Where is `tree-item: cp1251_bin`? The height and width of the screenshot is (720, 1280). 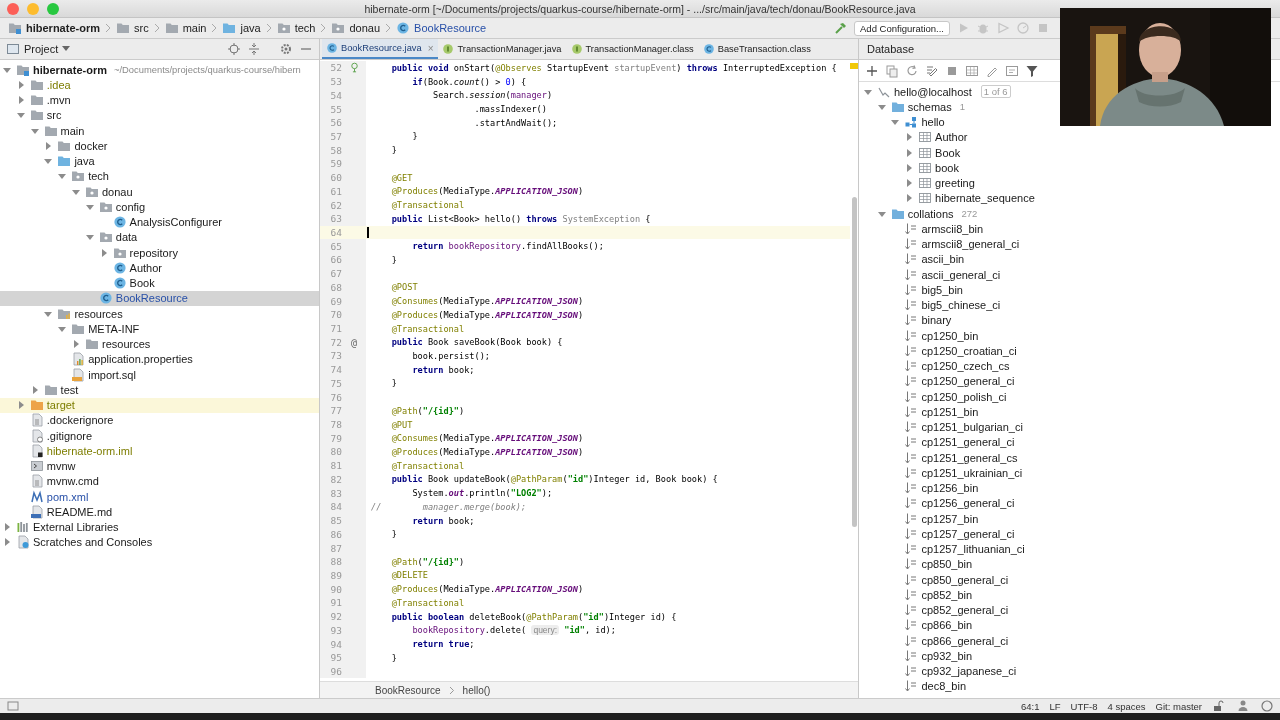
tree-item: cp1251_bin is located at coordinates (919, 412).